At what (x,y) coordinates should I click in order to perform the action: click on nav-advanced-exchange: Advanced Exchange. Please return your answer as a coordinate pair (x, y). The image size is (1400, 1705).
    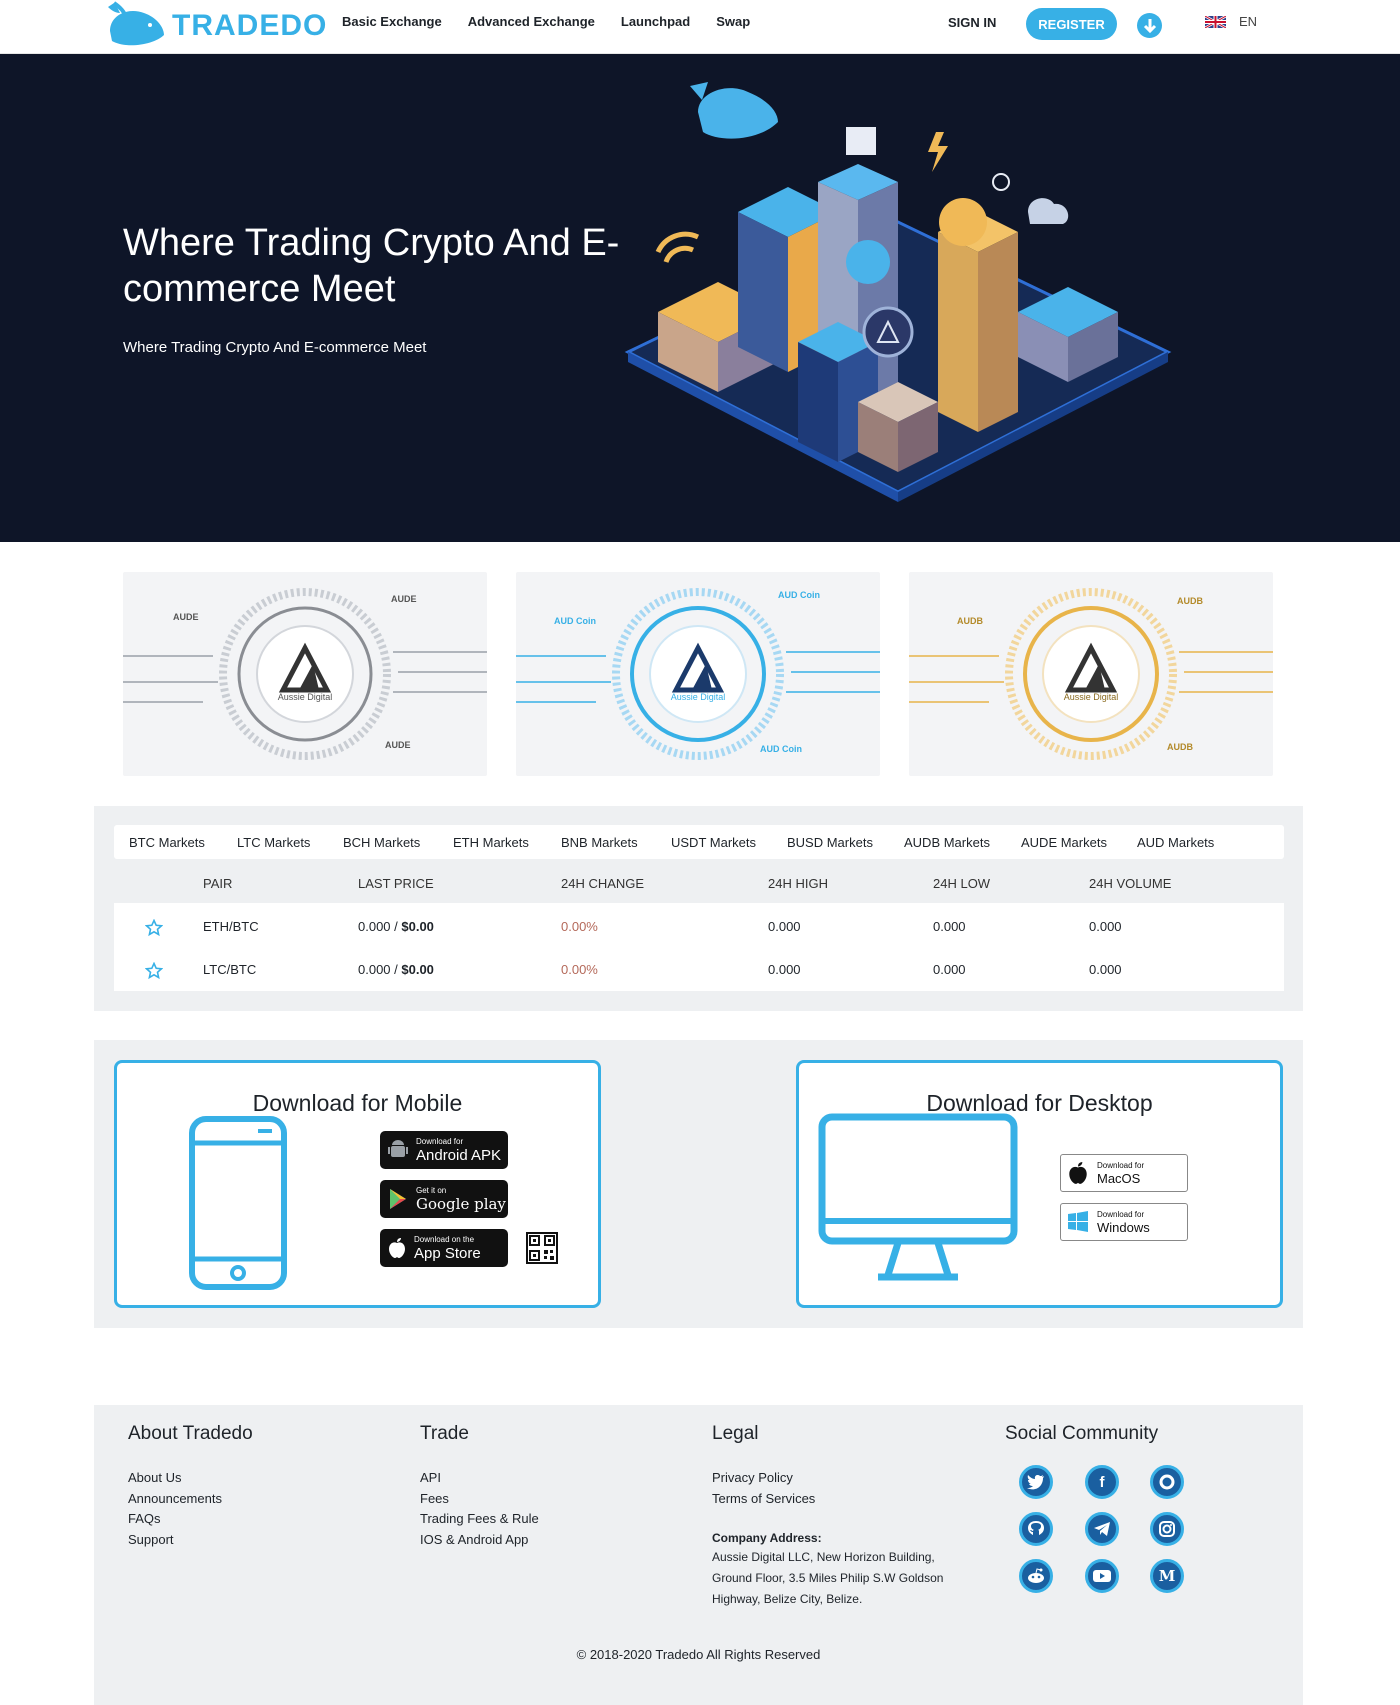
    Looking at the image, I should click on (531, 21).